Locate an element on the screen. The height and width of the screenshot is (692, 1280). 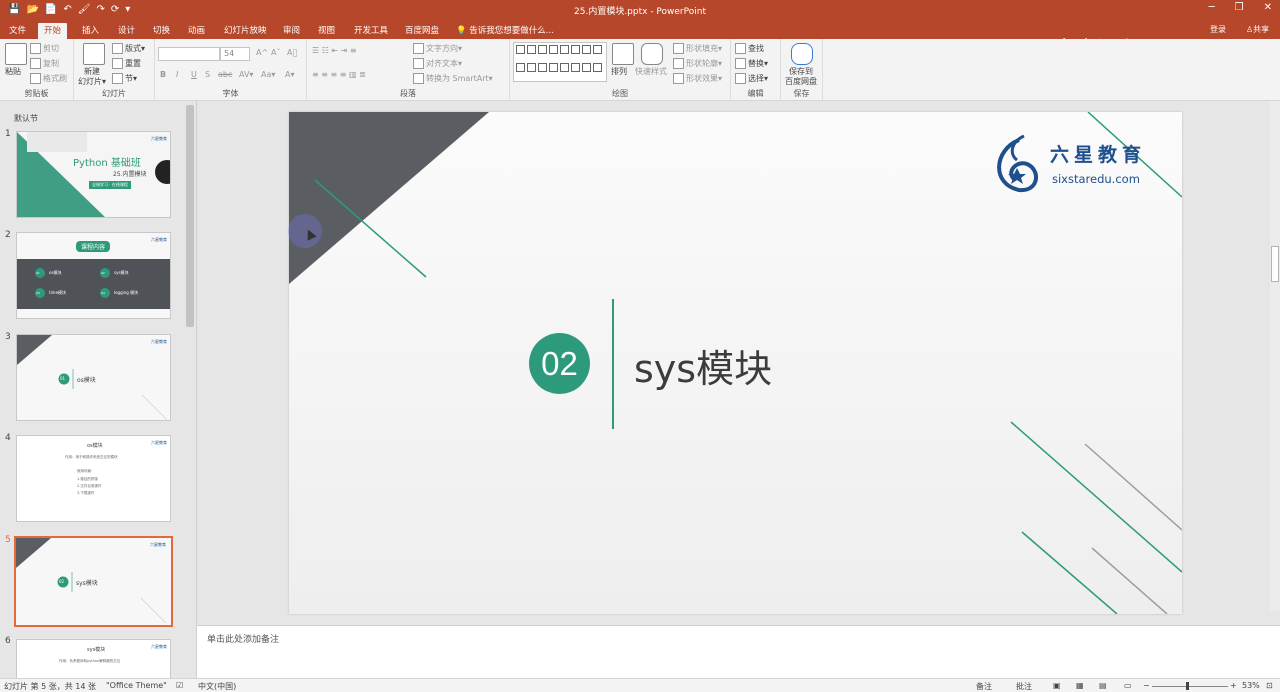
slide-thumbnail-1: Python 基础班 25.内置模块 全栈学习 · 在线课程 六星教育 is located at coordinates (93, 174).